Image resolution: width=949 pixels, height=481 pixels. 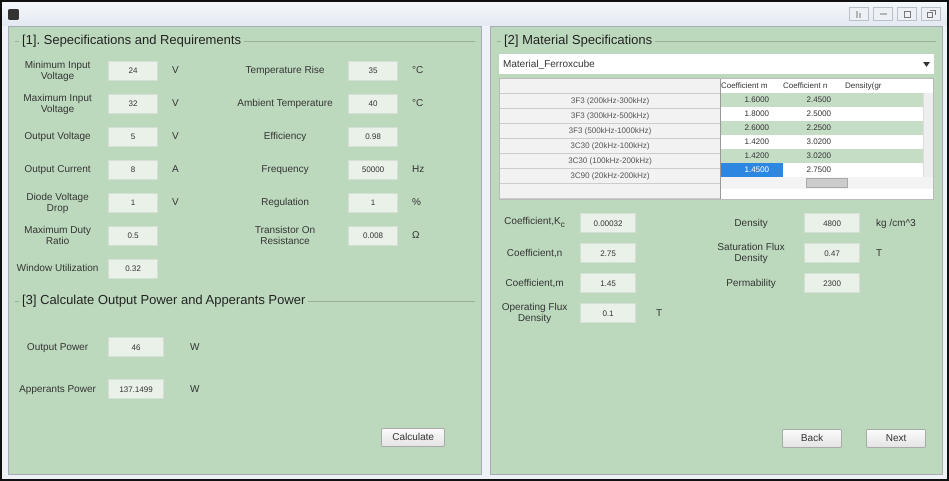 What do you see at coordinates (133, 268) in the screenshot?
I see `input-field: 0.32` at bounding box center [133, 268].